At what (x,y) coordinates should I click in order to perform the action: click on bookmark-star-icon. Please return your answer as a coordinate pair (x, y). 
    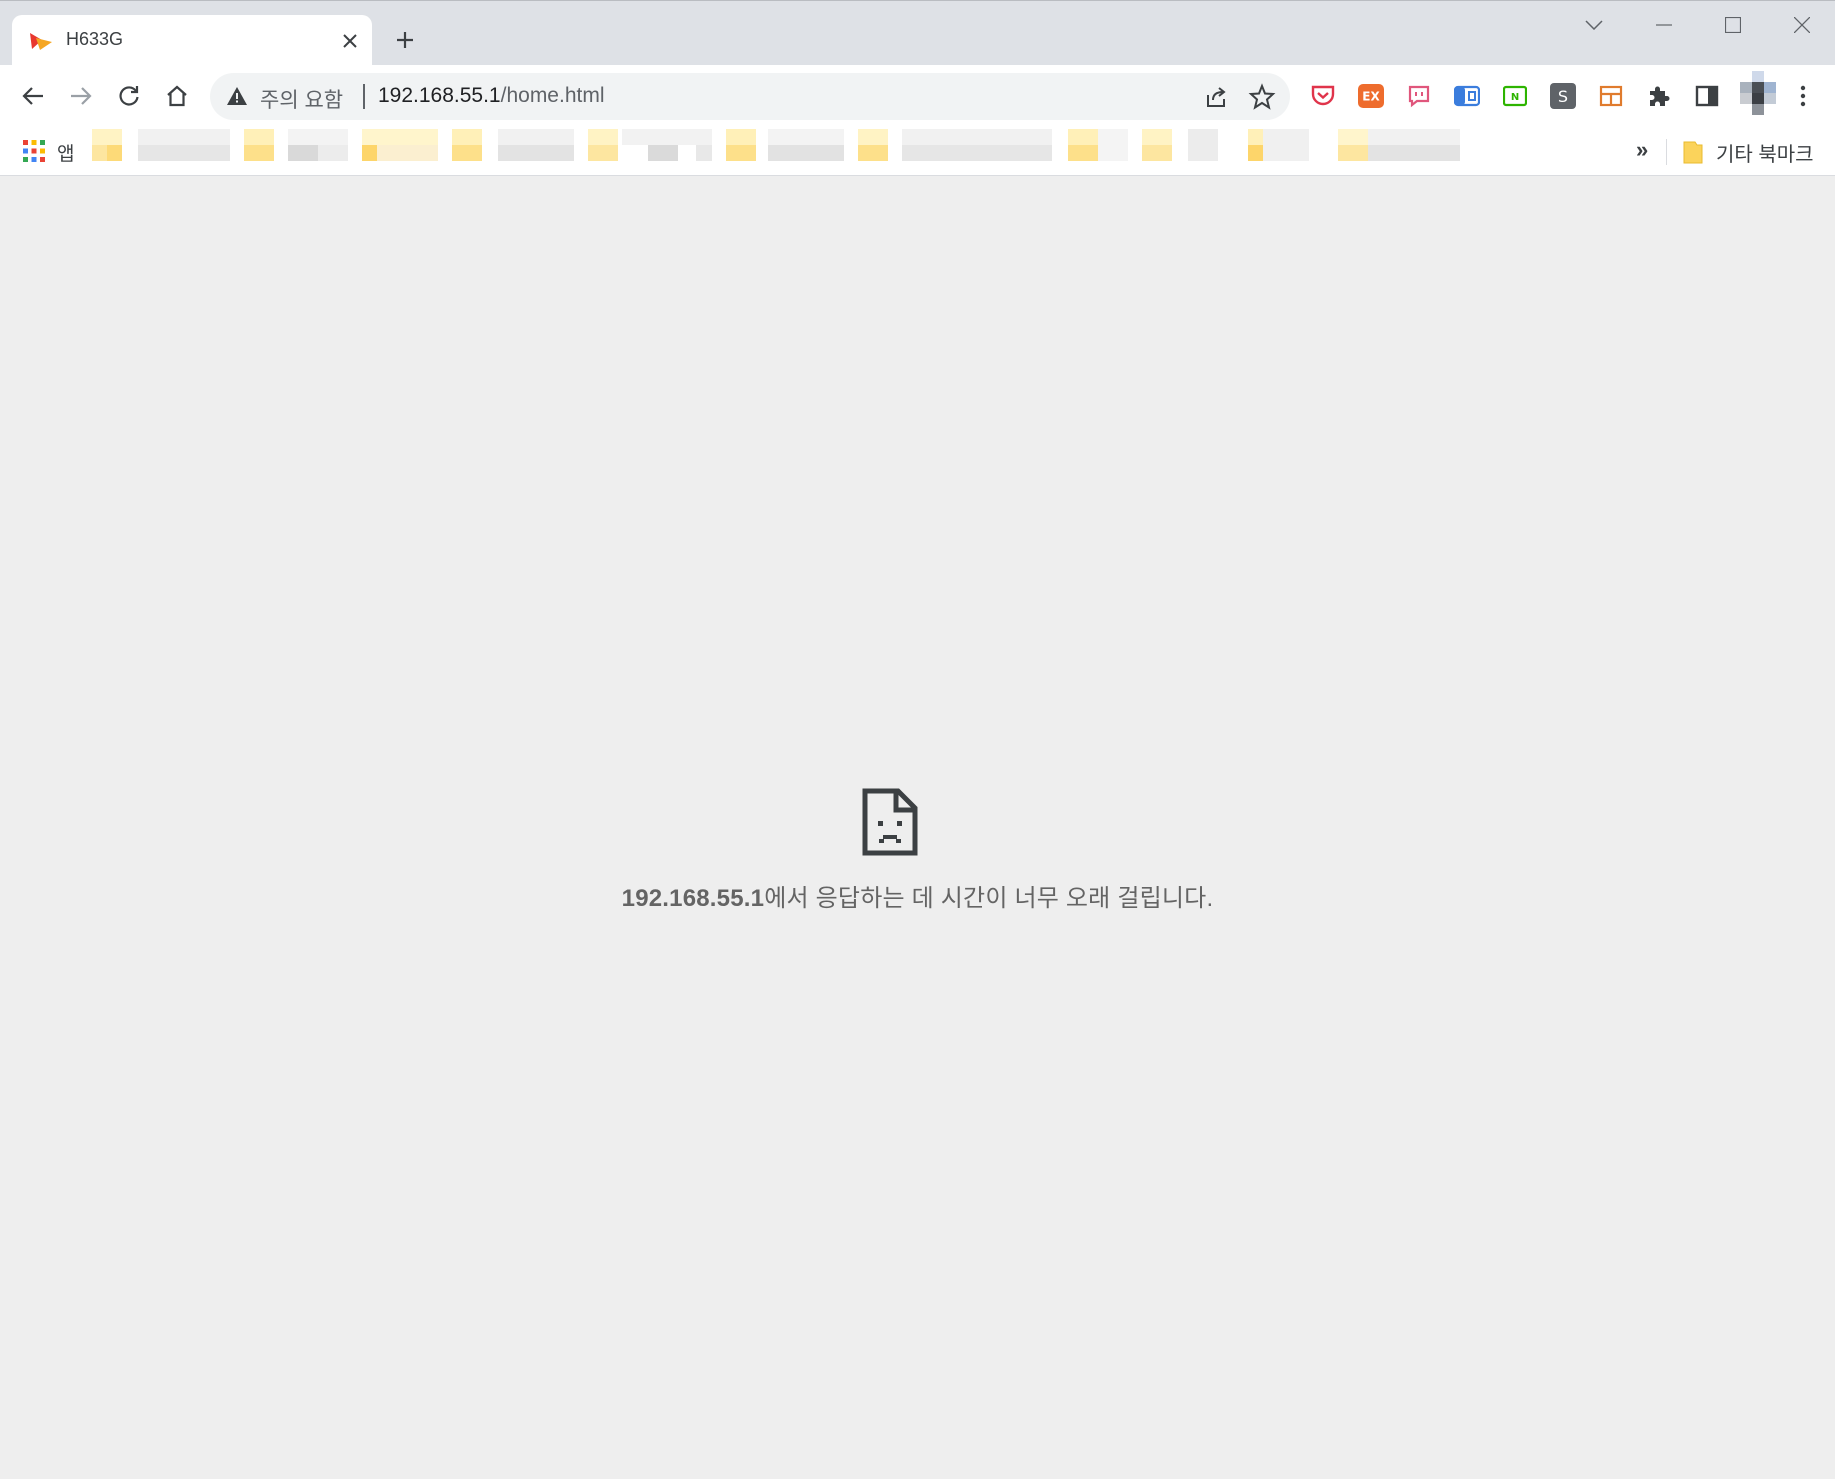
    Looking at the image, I should click on (1262, 97).